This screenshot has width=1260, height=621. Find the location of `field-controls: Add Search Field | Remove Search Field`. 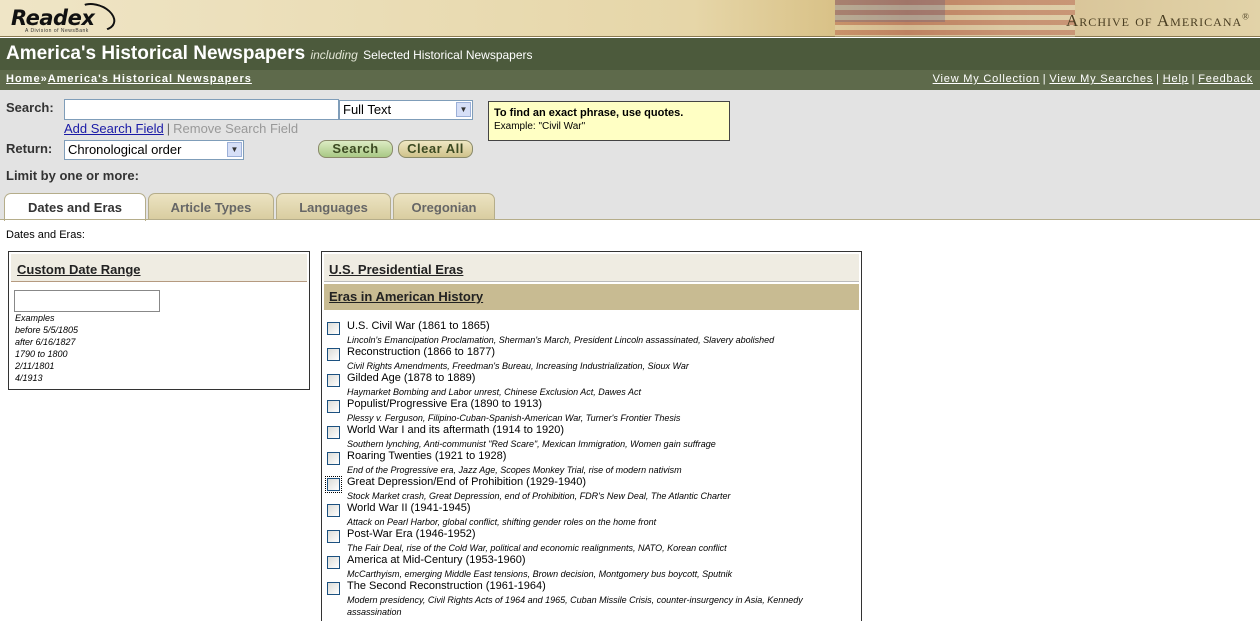

field-controls: Add Search Field | Remove Search Field is located at coordinates (181, 128).